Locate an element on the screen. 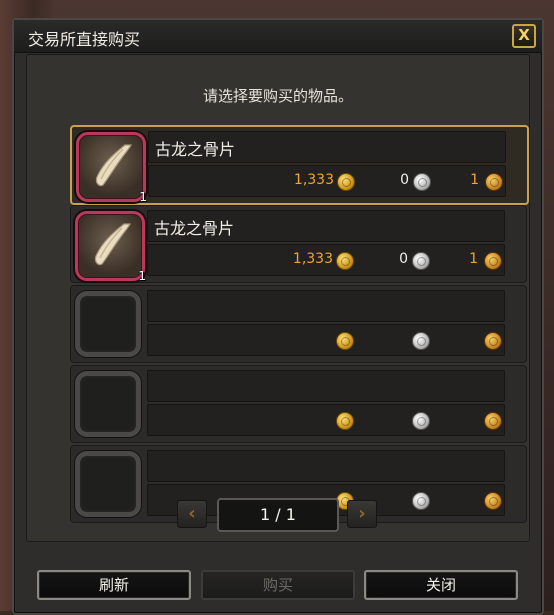 The image size is (554, 615). window-title: 交易所直接购买 is located at coordinates (84, 39).